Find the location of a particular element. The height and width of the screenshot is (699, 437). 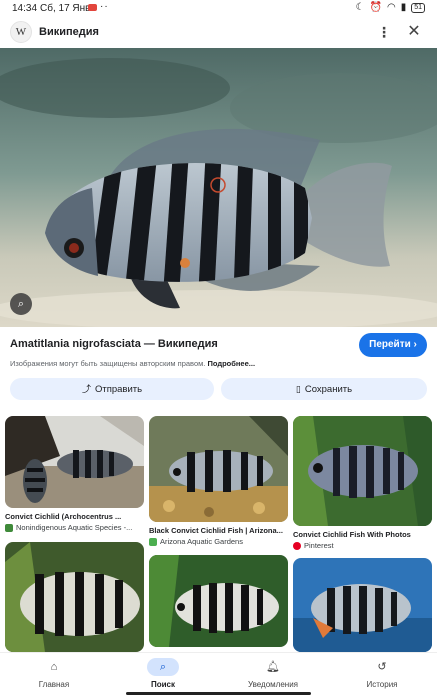

related-source: Arizona Aquatic Gardens is located at coordinates (218, 541).